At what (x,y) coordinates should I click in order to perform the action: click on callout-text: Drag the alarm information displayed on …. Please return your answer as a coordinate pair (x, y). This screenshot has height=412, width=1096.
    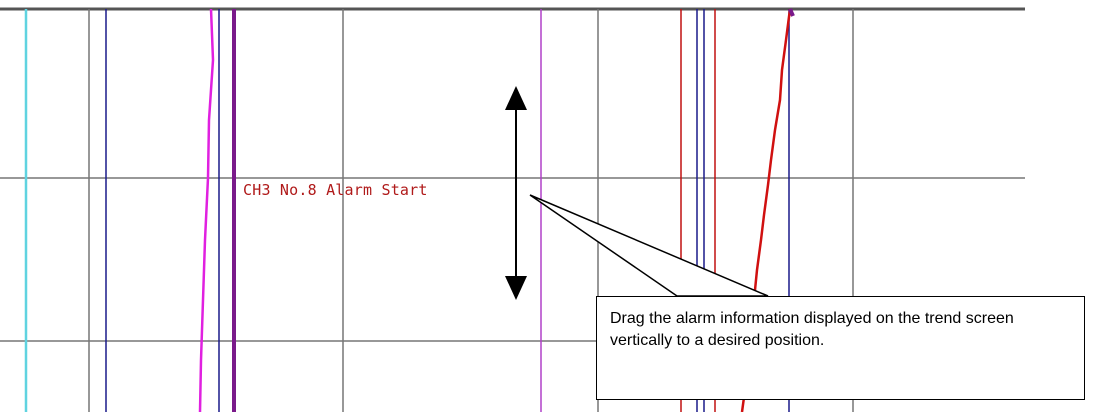
    Looking at the image, I should click on (812, 329).